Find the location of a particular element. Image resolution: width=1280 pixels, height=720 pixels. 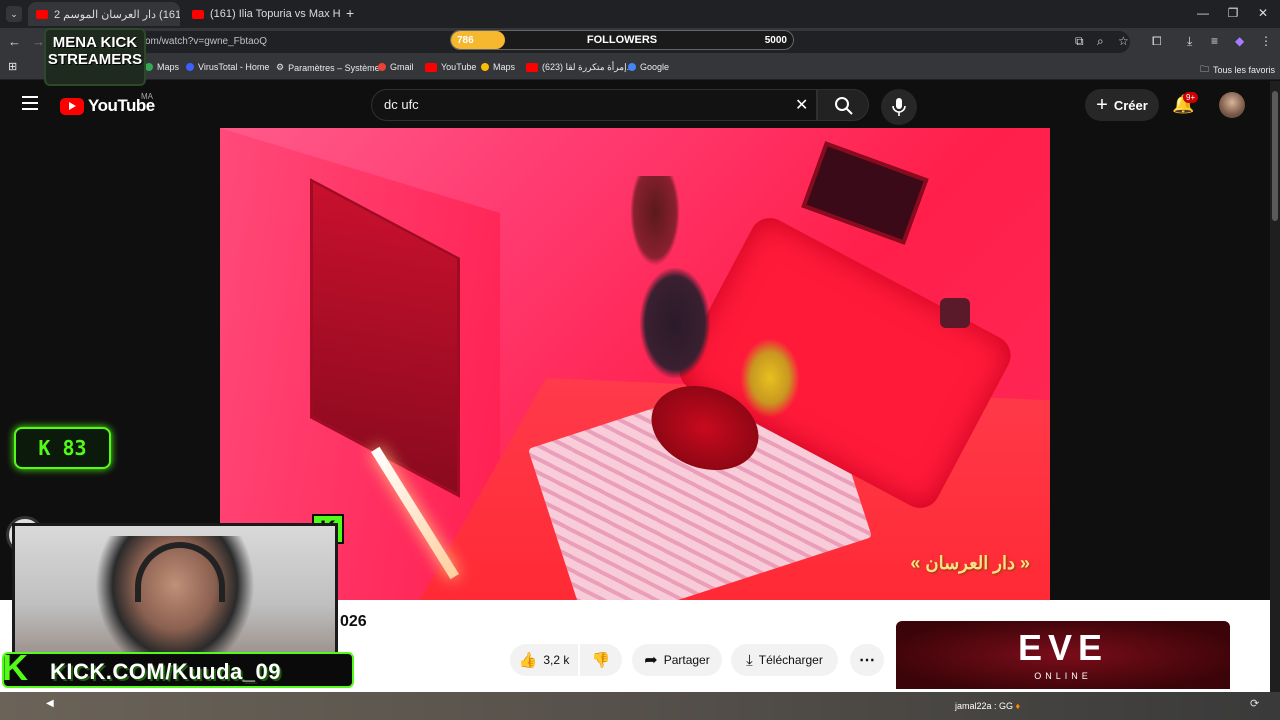

tab-inactive-label: (161) Ilia Topuria vs Max Hollow is located at coordinates (275, 14).